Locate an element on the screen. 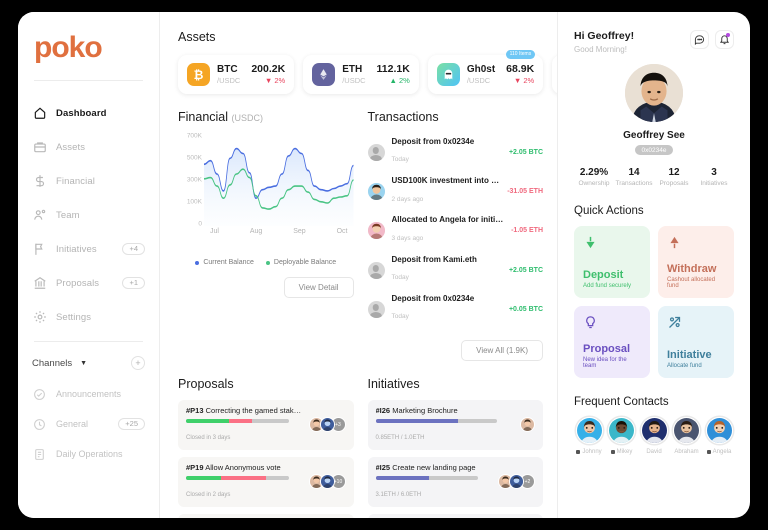 The width and height of the screenshot is (768, 530). asset-amount: 112.1K is located at coordinates (393, 69).